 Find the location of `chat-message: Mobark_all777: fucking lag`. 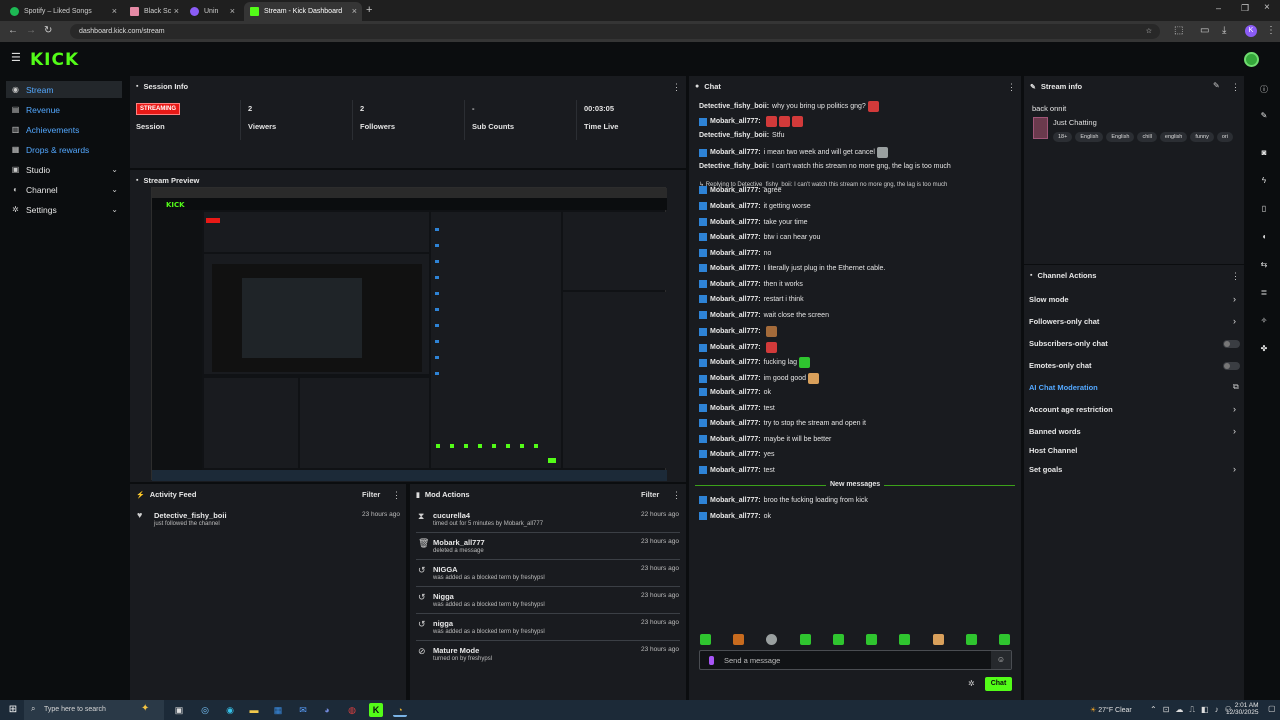

chat-message: Mobark_all777: fucking lag is located at coordinates (755, 362).